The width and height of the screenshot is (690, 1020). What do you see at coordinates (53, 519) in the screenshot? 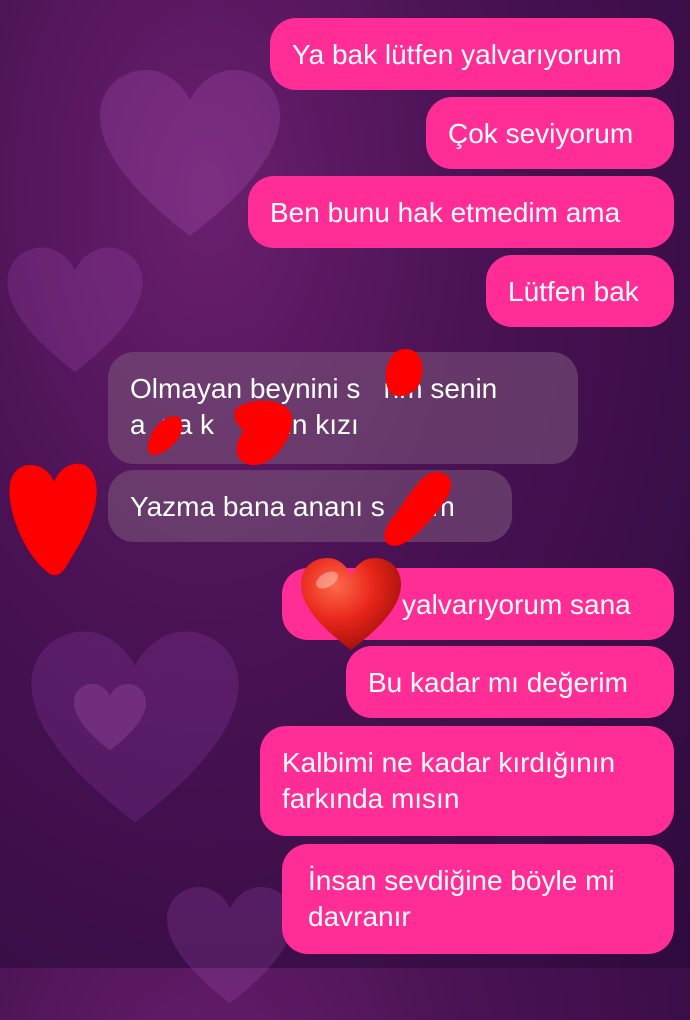
I see `redaction-scribble` at bounding box center [53, 519].